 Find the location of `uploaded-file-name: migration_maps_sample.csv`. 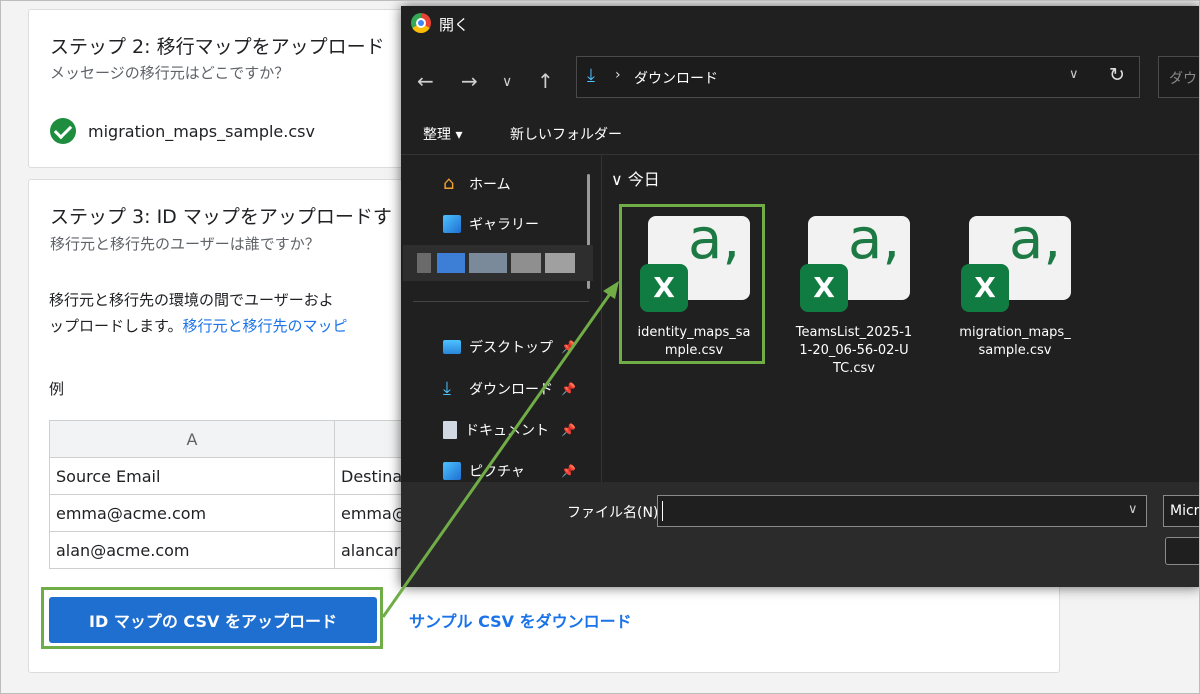

uploaded-file-name: migration_maps_sample.csv is located at coordinates (201, 131).